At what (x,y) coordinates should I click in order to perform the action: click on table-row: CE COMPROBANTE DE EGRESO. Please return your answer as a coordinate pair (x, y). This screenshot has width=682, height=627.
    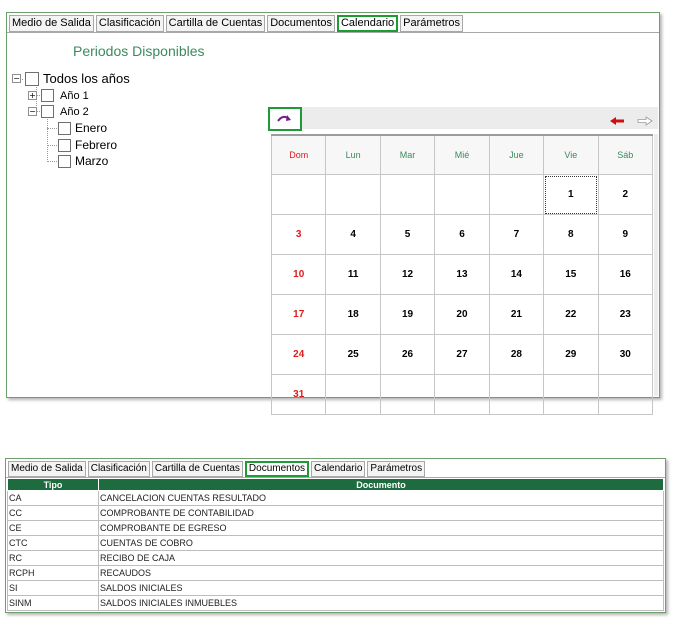
    Looking at the image, I should click on (335, 528).